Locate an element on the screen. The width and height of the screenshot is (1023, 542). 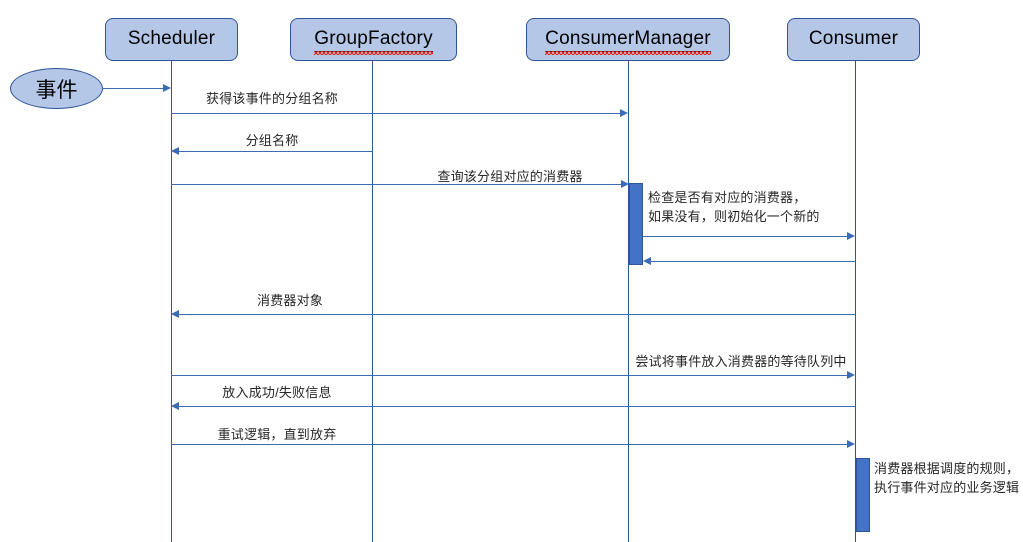
activation-bar-consumer is located at coordinates (863, 495).